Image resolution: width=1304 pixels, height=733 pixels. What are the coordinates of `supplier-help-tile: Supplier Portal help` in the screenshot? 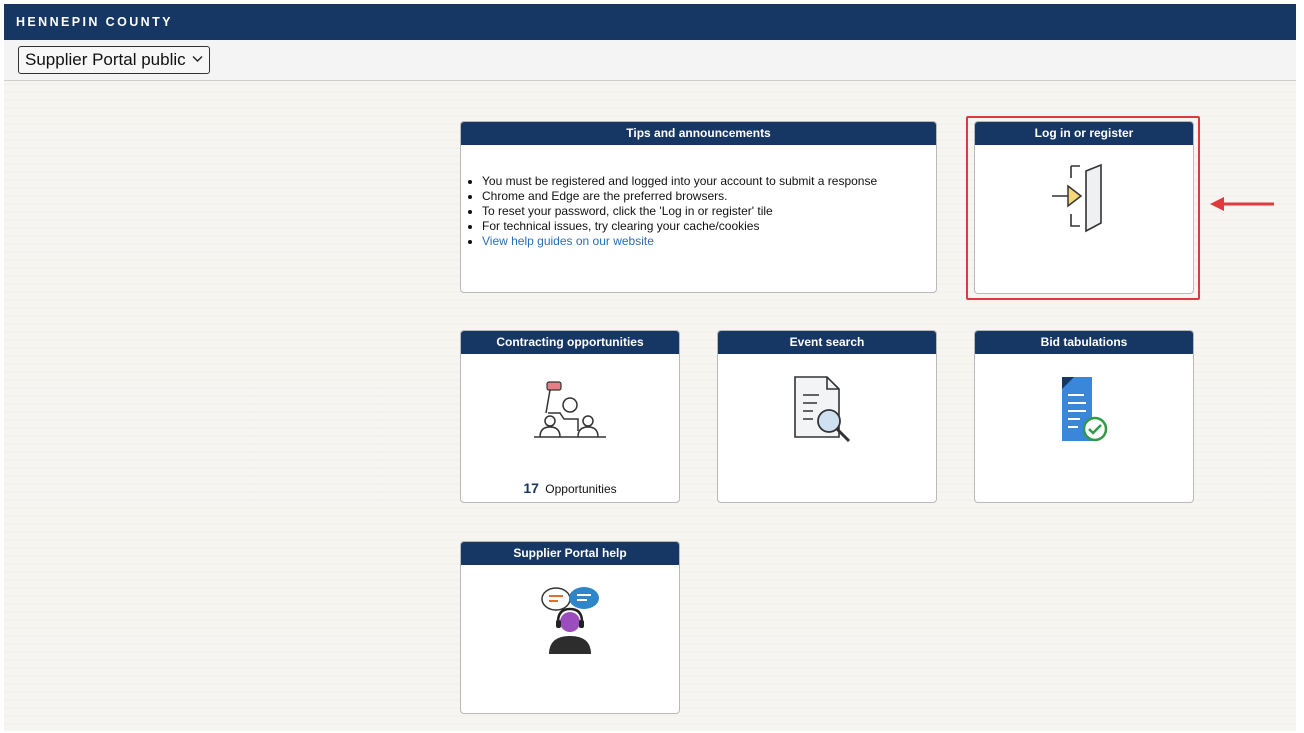 It's located at (570, 627).